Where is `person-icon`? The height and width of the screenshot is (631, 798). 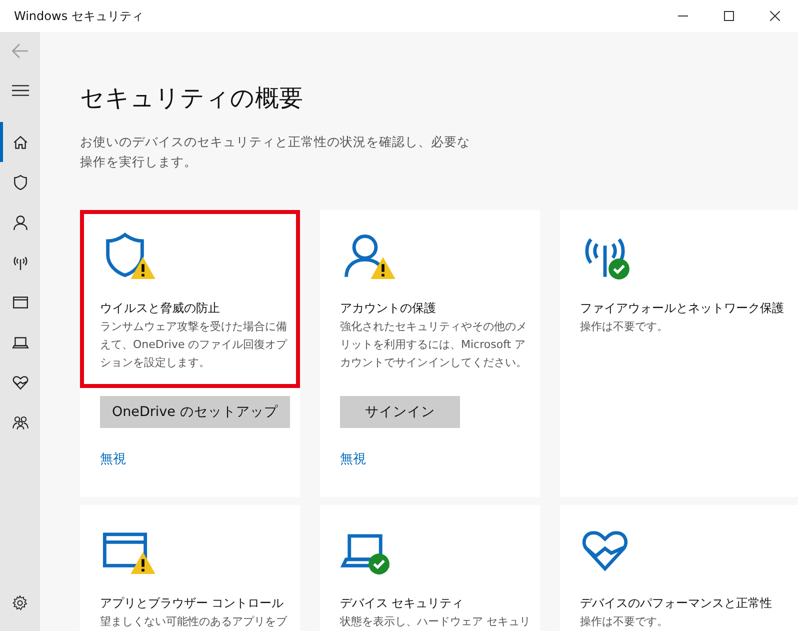
person-icon is located at coordinates (20, 222).